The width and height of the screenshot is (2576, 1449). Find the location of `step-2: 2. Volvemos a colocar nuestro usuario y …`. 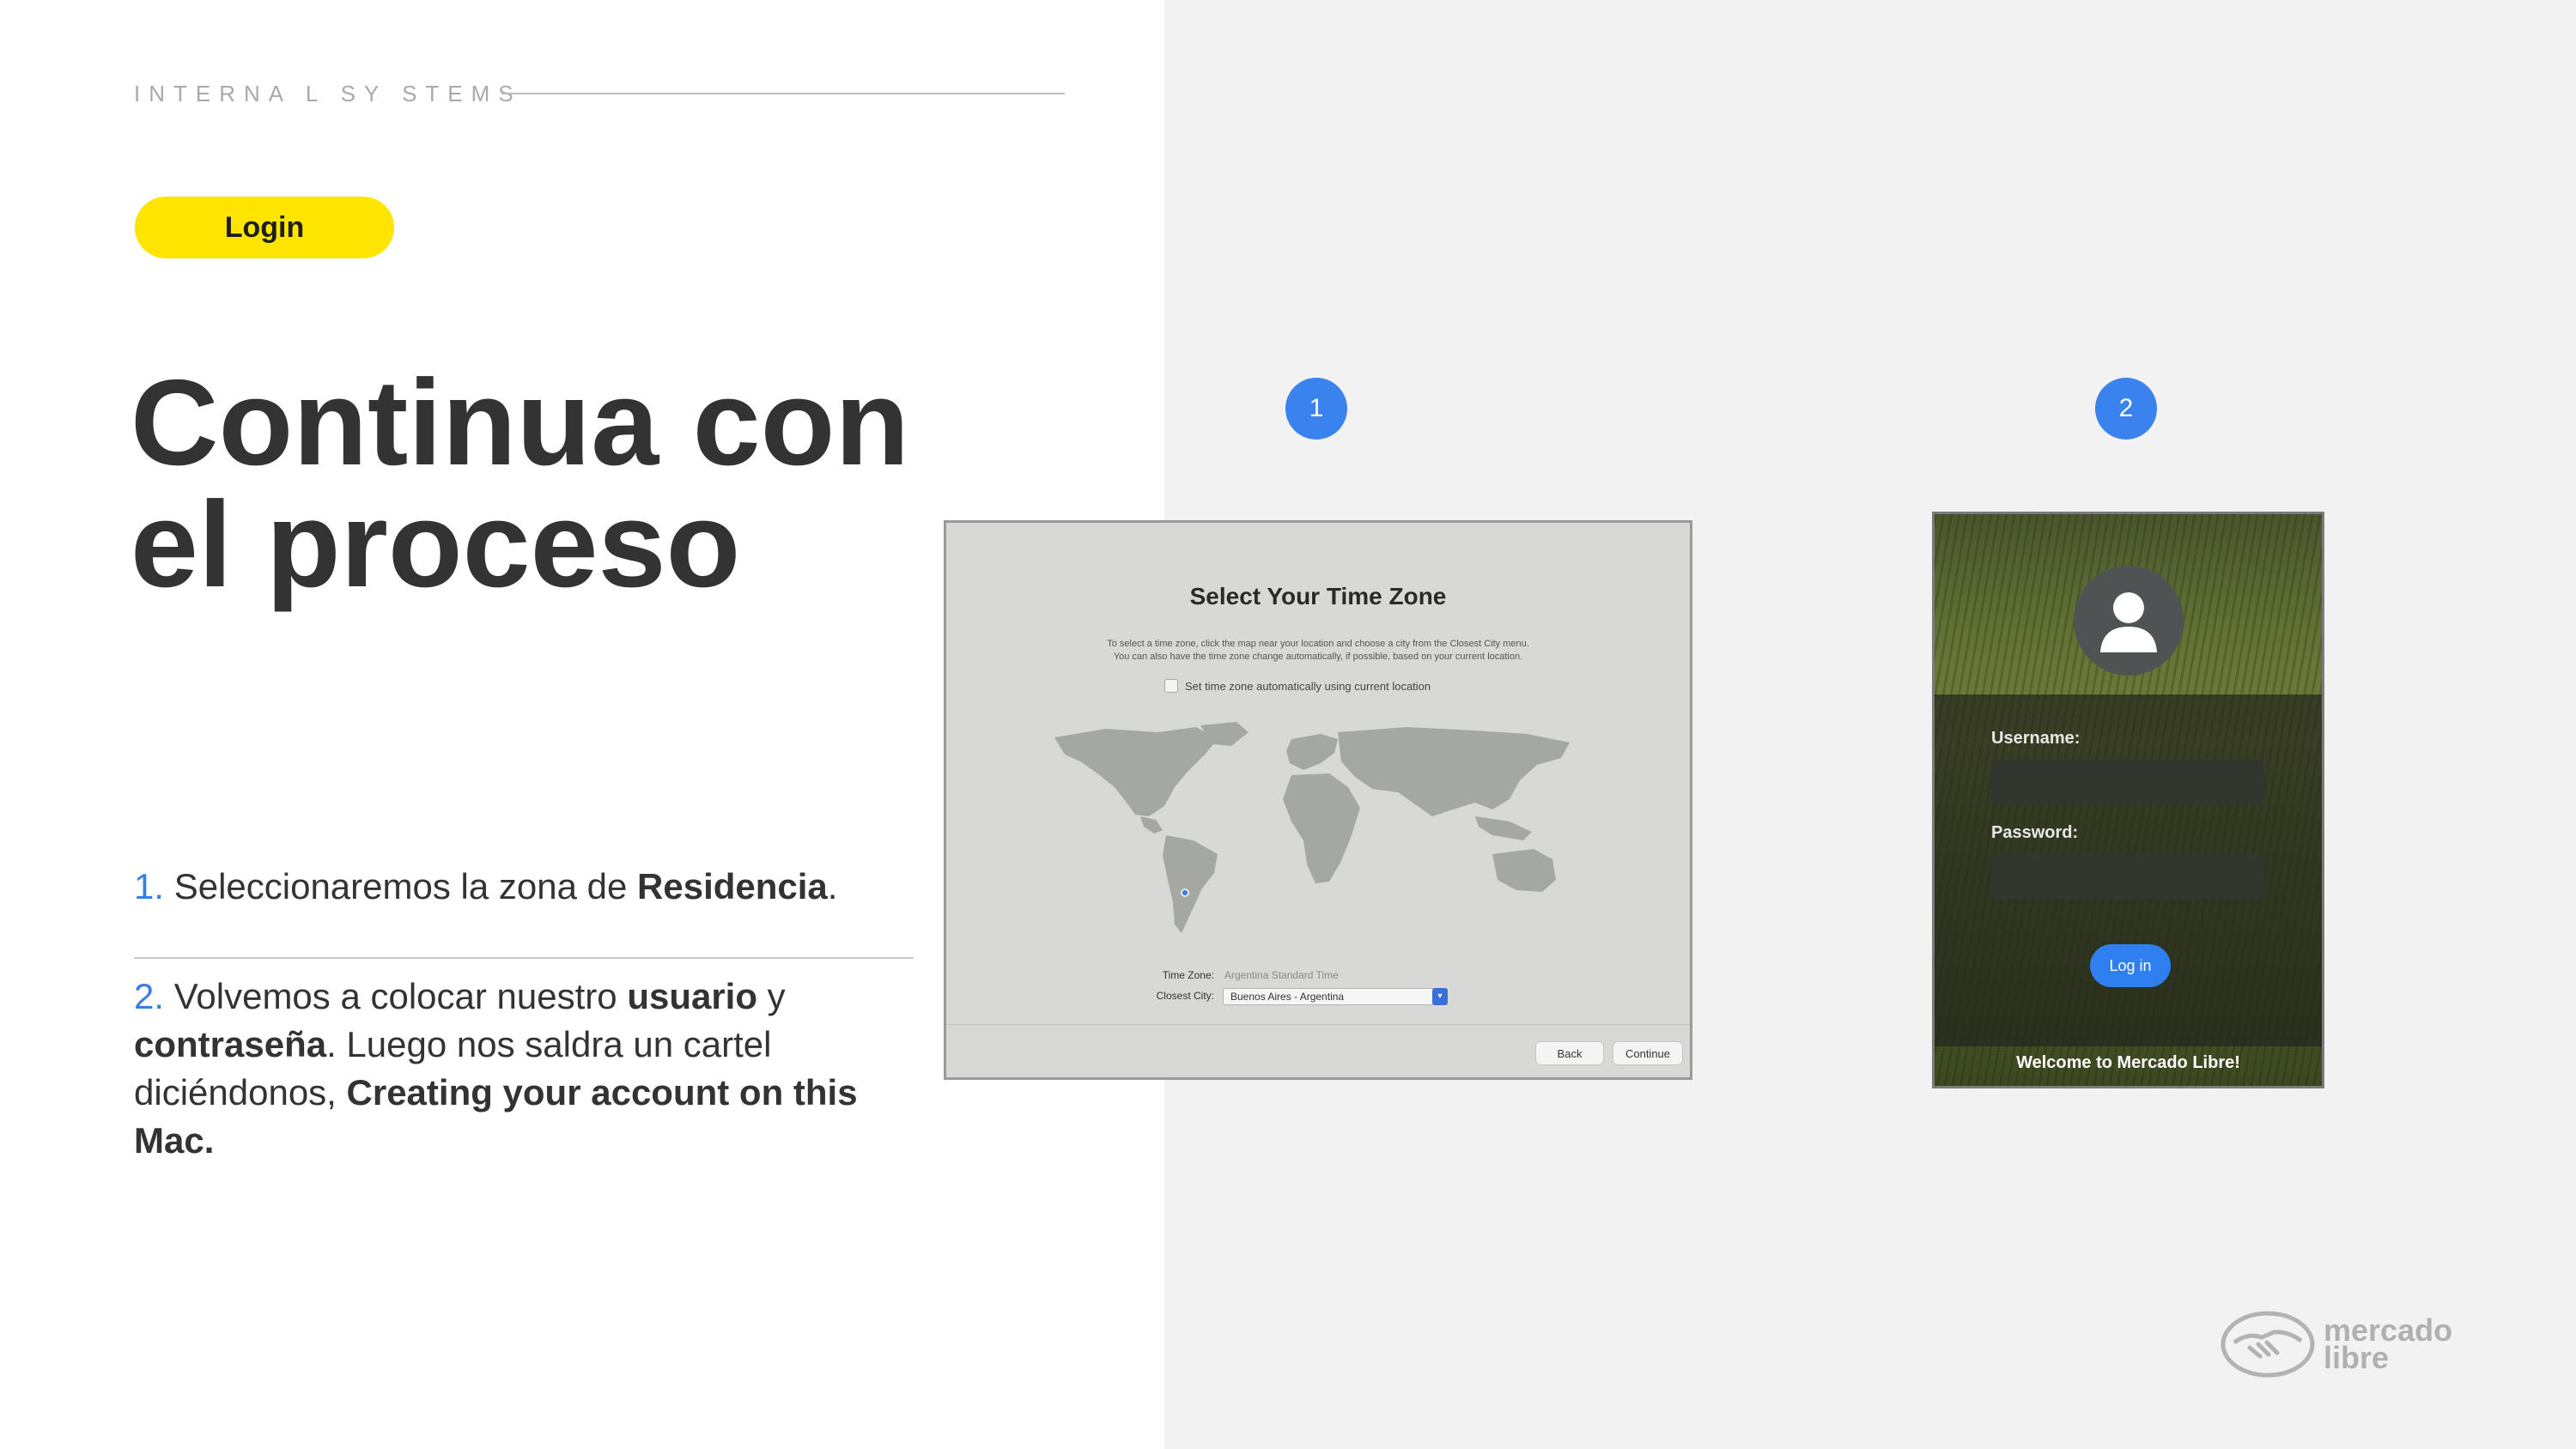

step-2: 2. Volvemos a colocar nuestro usuario y … is located at coordinates (512, 1069).